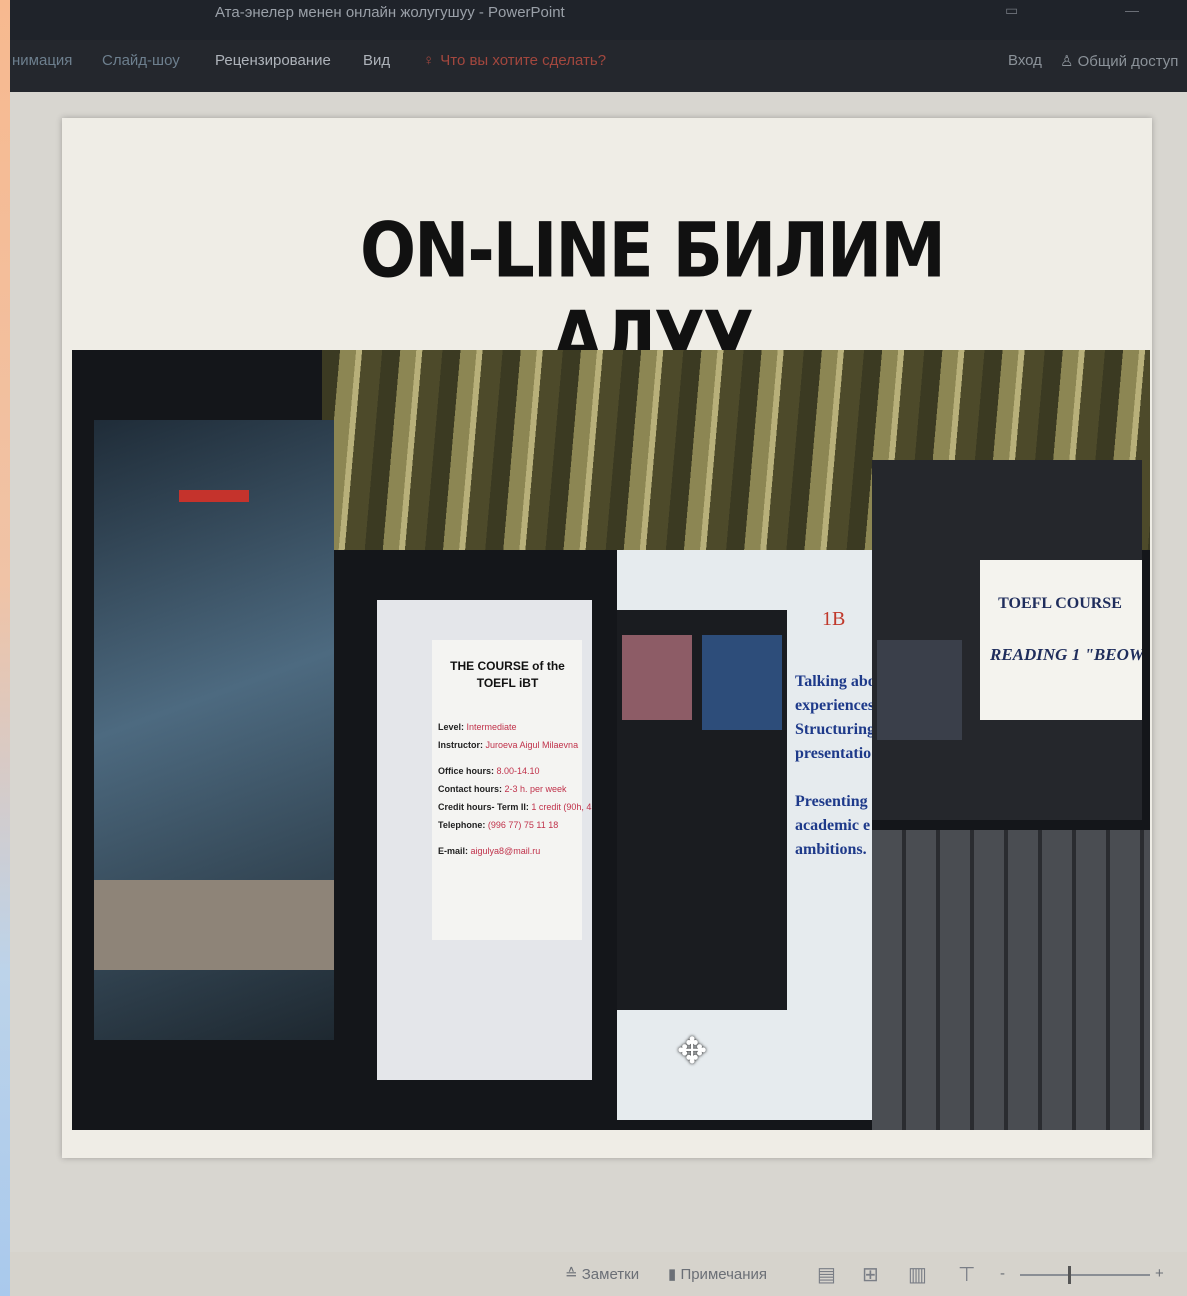  What do you see at coordinates (214, 496) in the screenshot?
I see `recording-bar` at bounding box center [214, 496].